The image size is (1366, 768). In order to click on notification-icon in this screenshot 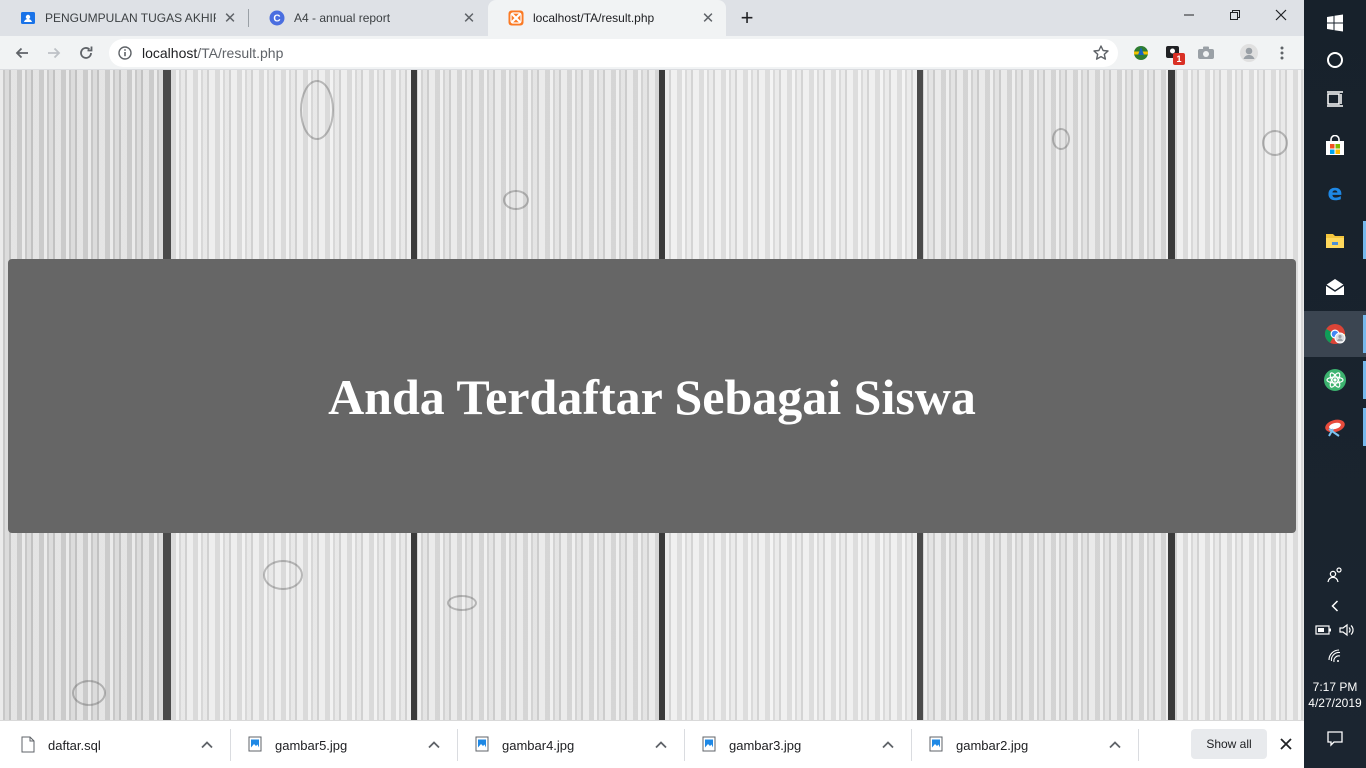, I will do `click(1335, 739)`.